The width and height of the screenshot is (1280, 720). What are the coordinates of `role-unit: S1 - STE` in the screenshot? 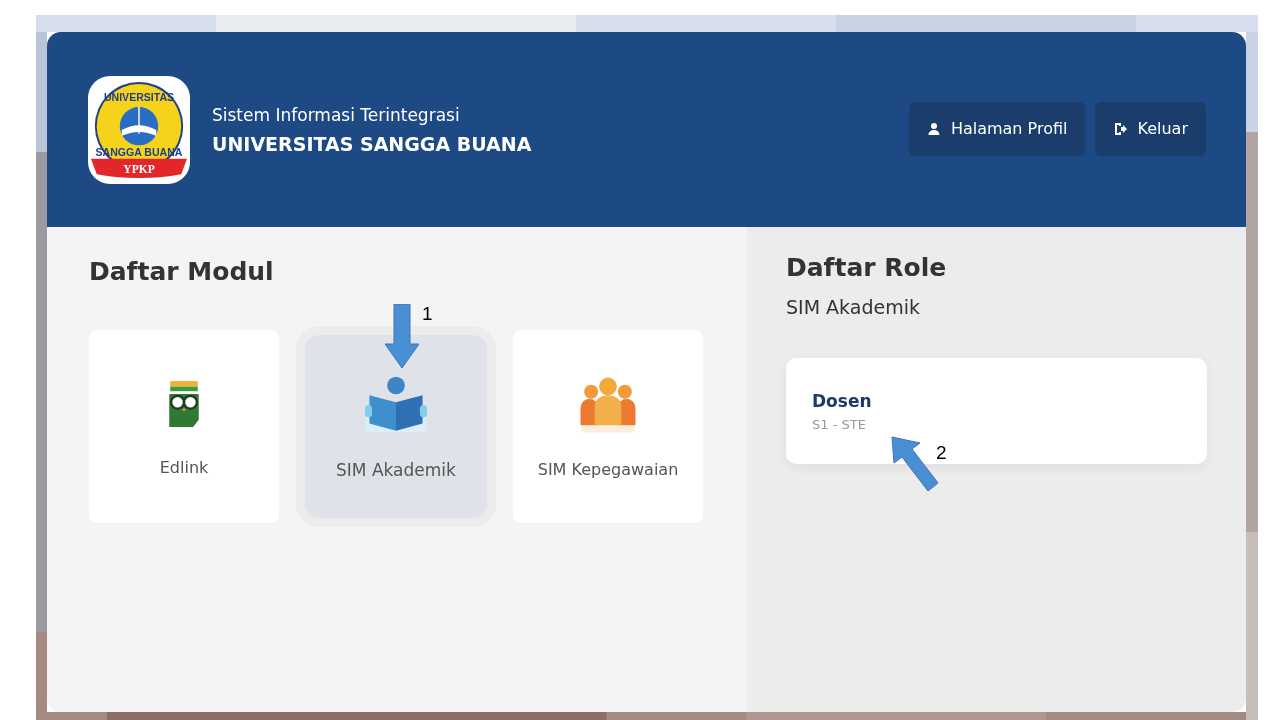 It's located at (839, 424).